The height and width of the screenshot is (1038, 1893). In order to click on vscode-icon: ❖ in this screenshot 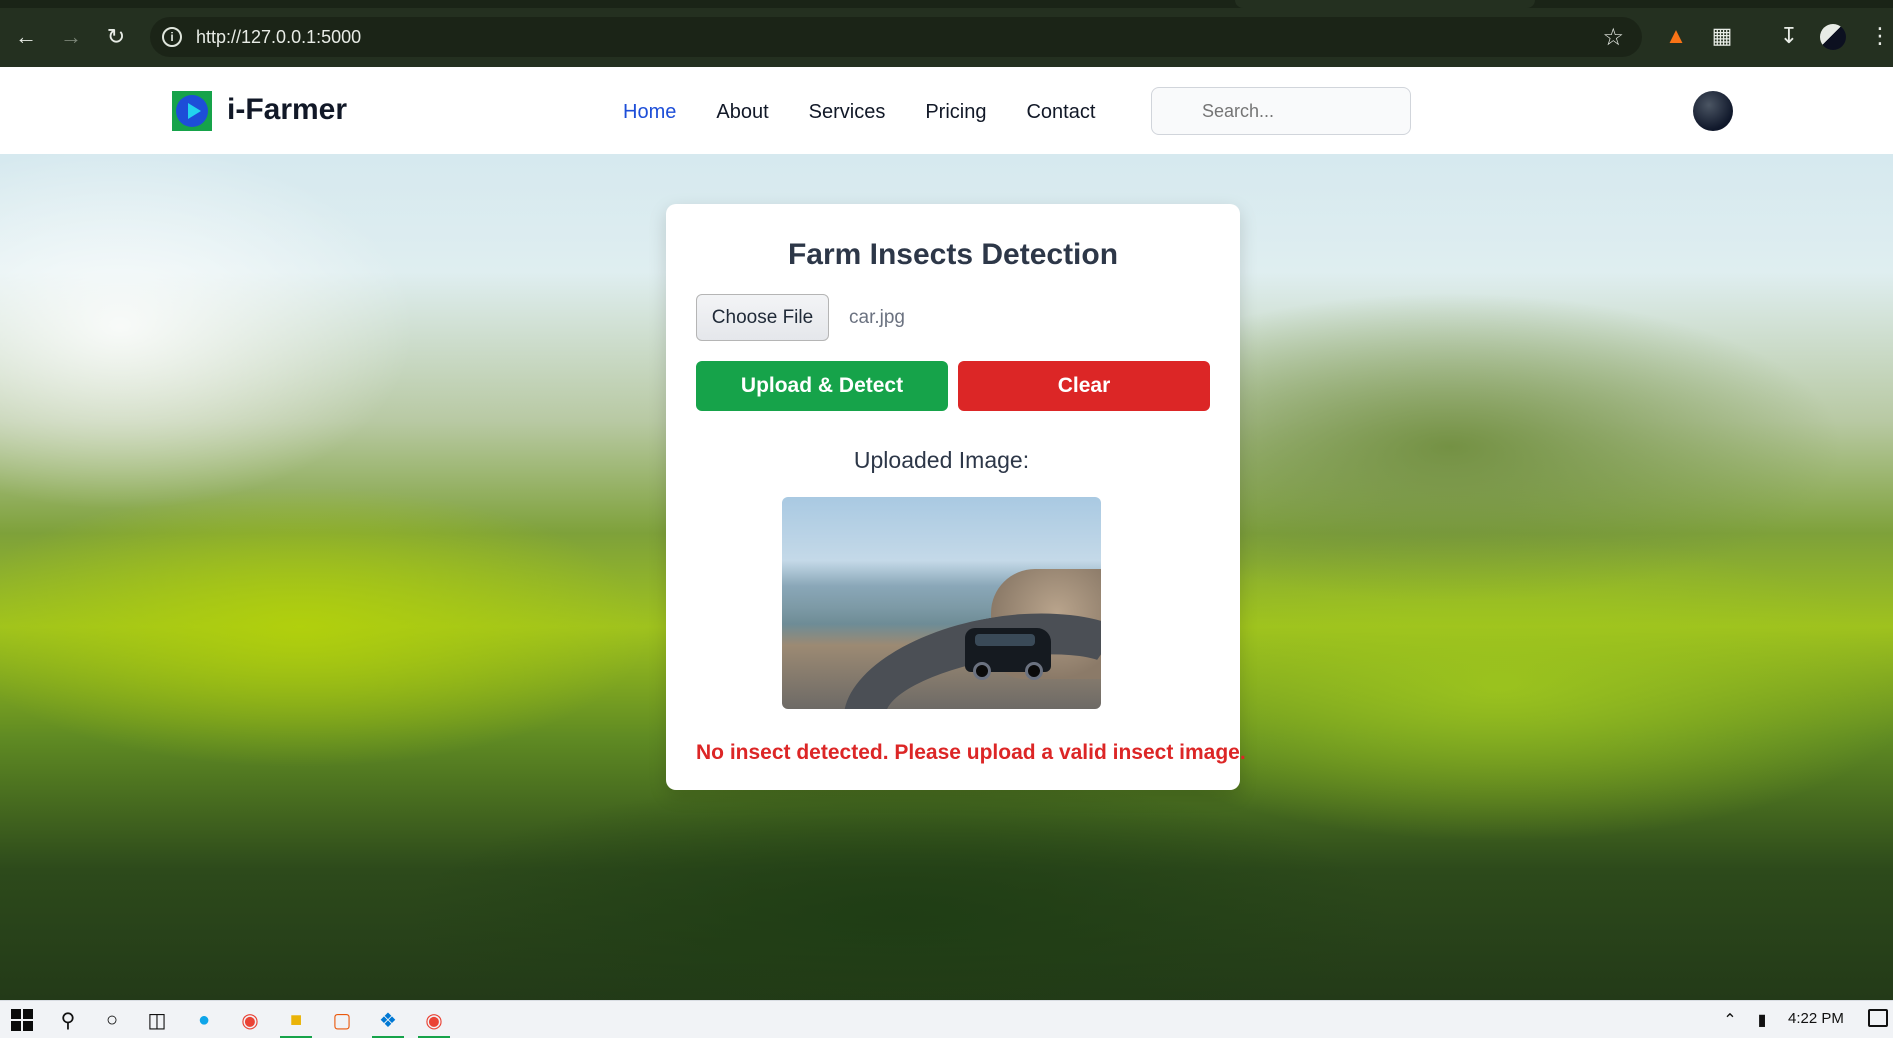, I will do `click(388, 1022)`.